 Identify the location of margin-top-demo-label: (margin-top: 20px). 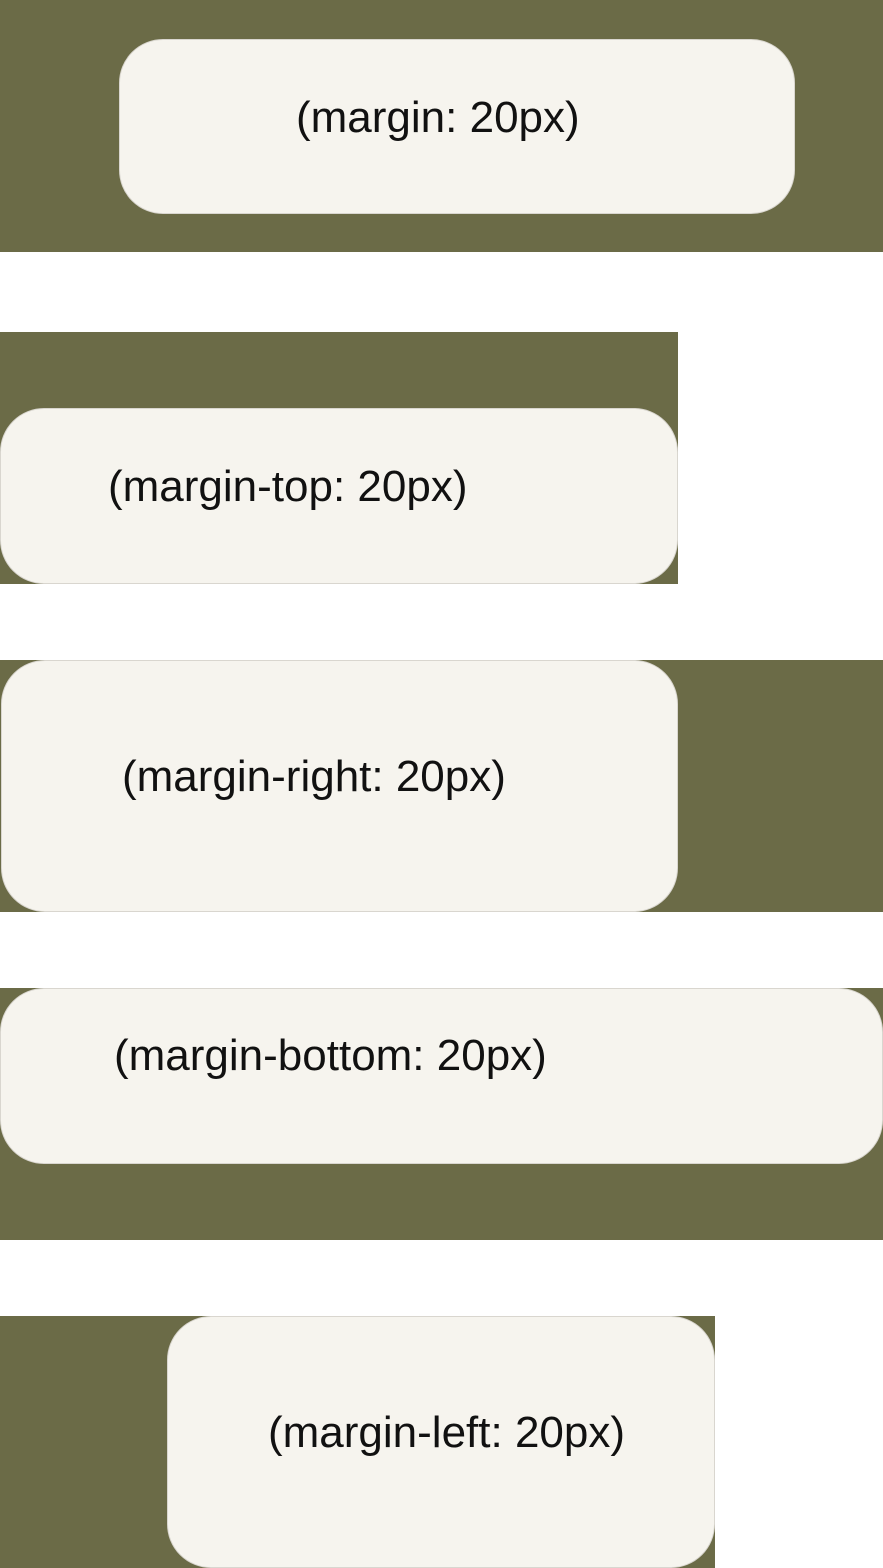
(288, 486).